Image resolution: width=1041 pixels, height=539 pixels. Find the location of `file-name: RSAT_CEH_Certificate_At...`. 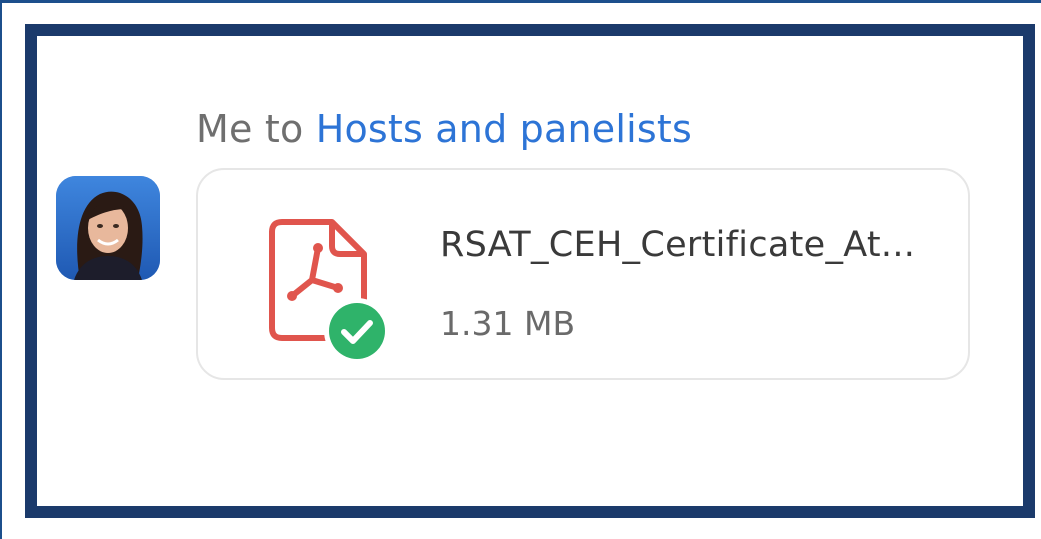

file-name: RSAT_CEH_Certificate_At... is located at coordinates (677, 245).